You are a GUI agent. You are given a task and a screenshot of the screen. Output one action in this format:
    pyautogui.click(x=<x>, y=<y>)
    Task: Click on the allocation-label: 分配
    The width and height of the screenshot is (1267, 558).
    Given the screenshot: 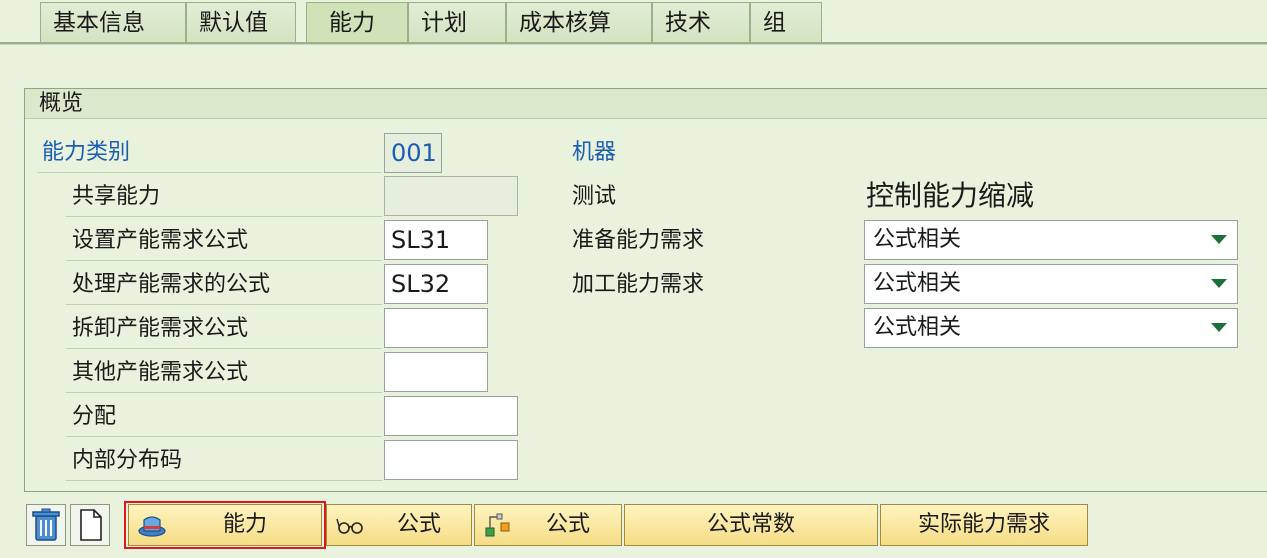 What is the action you would take?
    pyautogui.click(x=94, y=416)
    